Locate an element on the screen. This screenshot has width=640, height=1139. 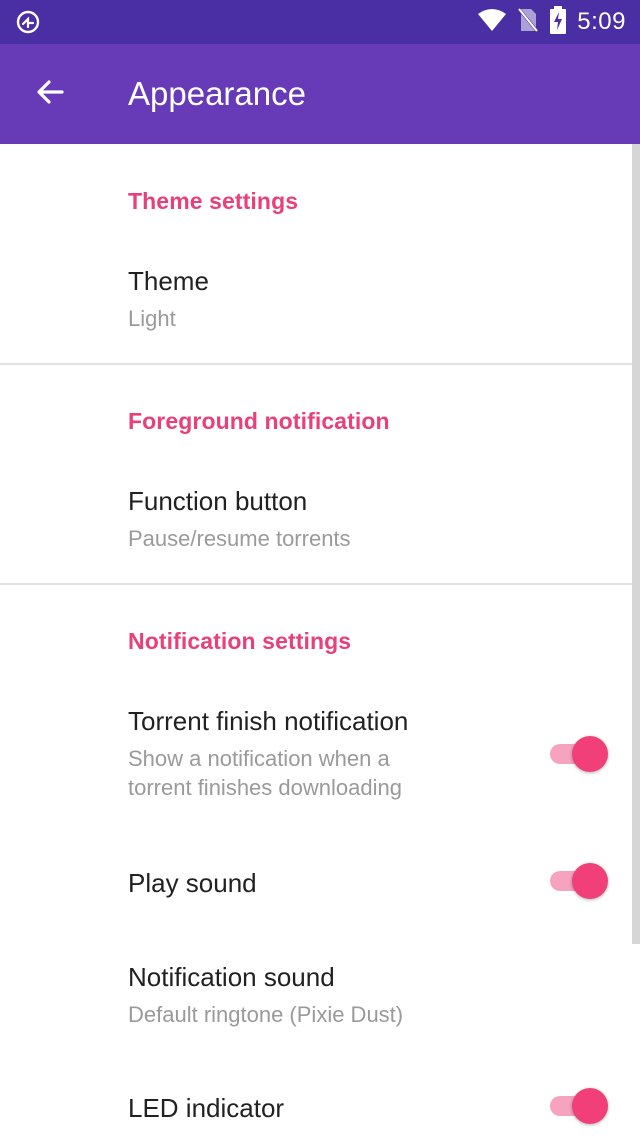
pref-title: Function button is located at coordinates (218, 501).